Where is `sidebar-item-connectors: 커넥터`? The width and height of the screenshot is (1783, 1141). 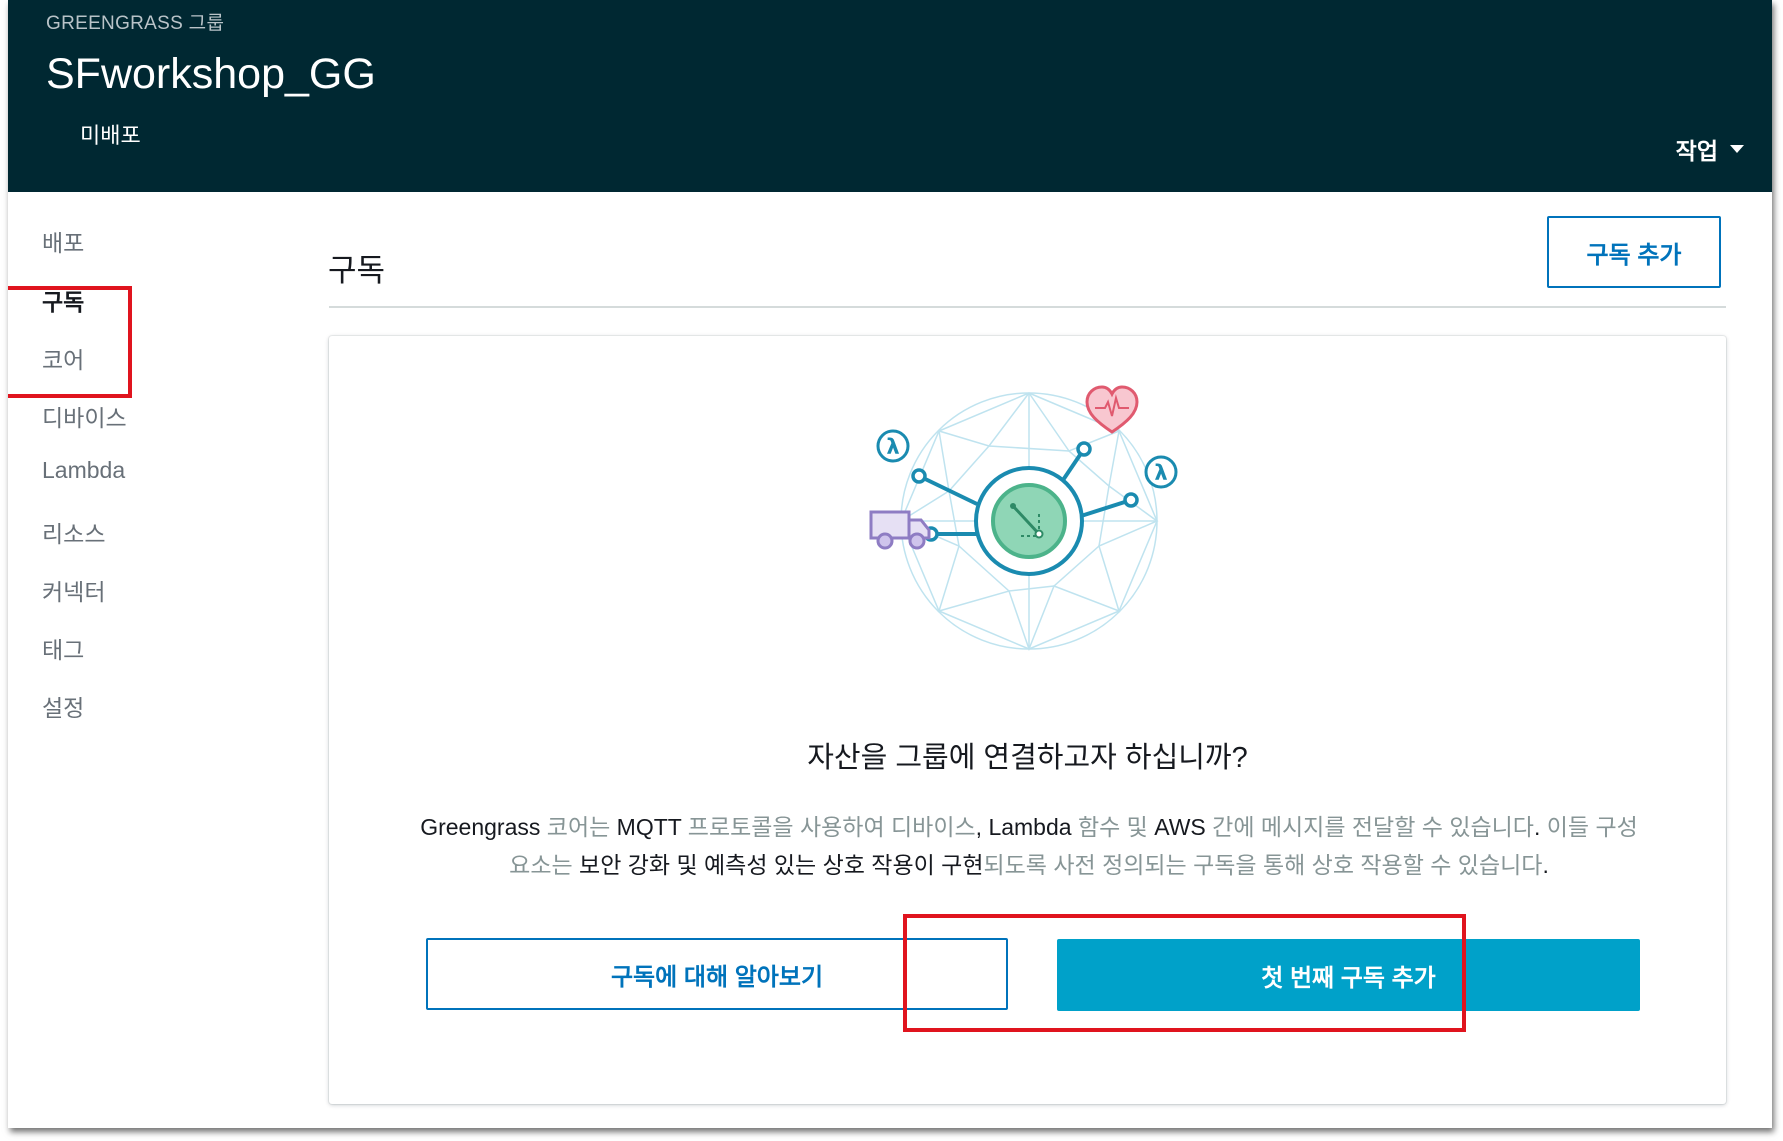
sidebar-item-connectors: 커넥터 is located at coordinates (73, 590).